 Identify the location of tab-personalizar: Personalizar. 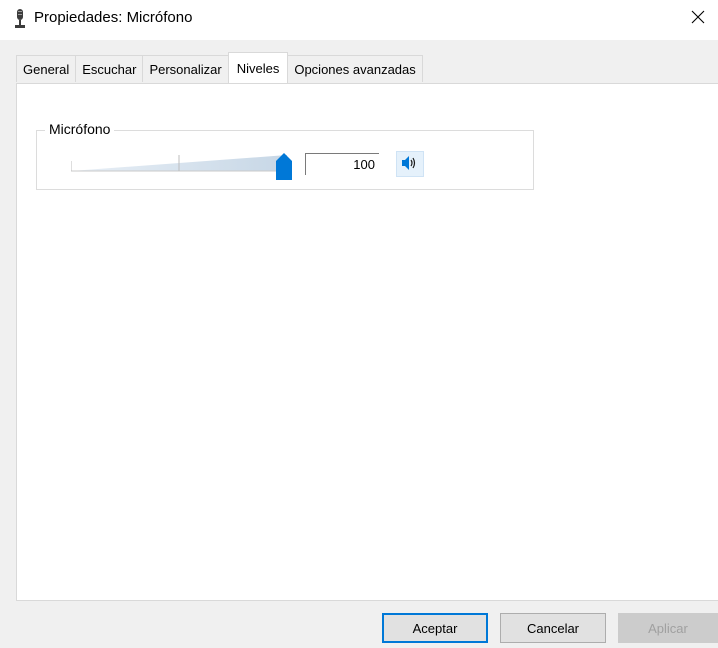
(185, 68).